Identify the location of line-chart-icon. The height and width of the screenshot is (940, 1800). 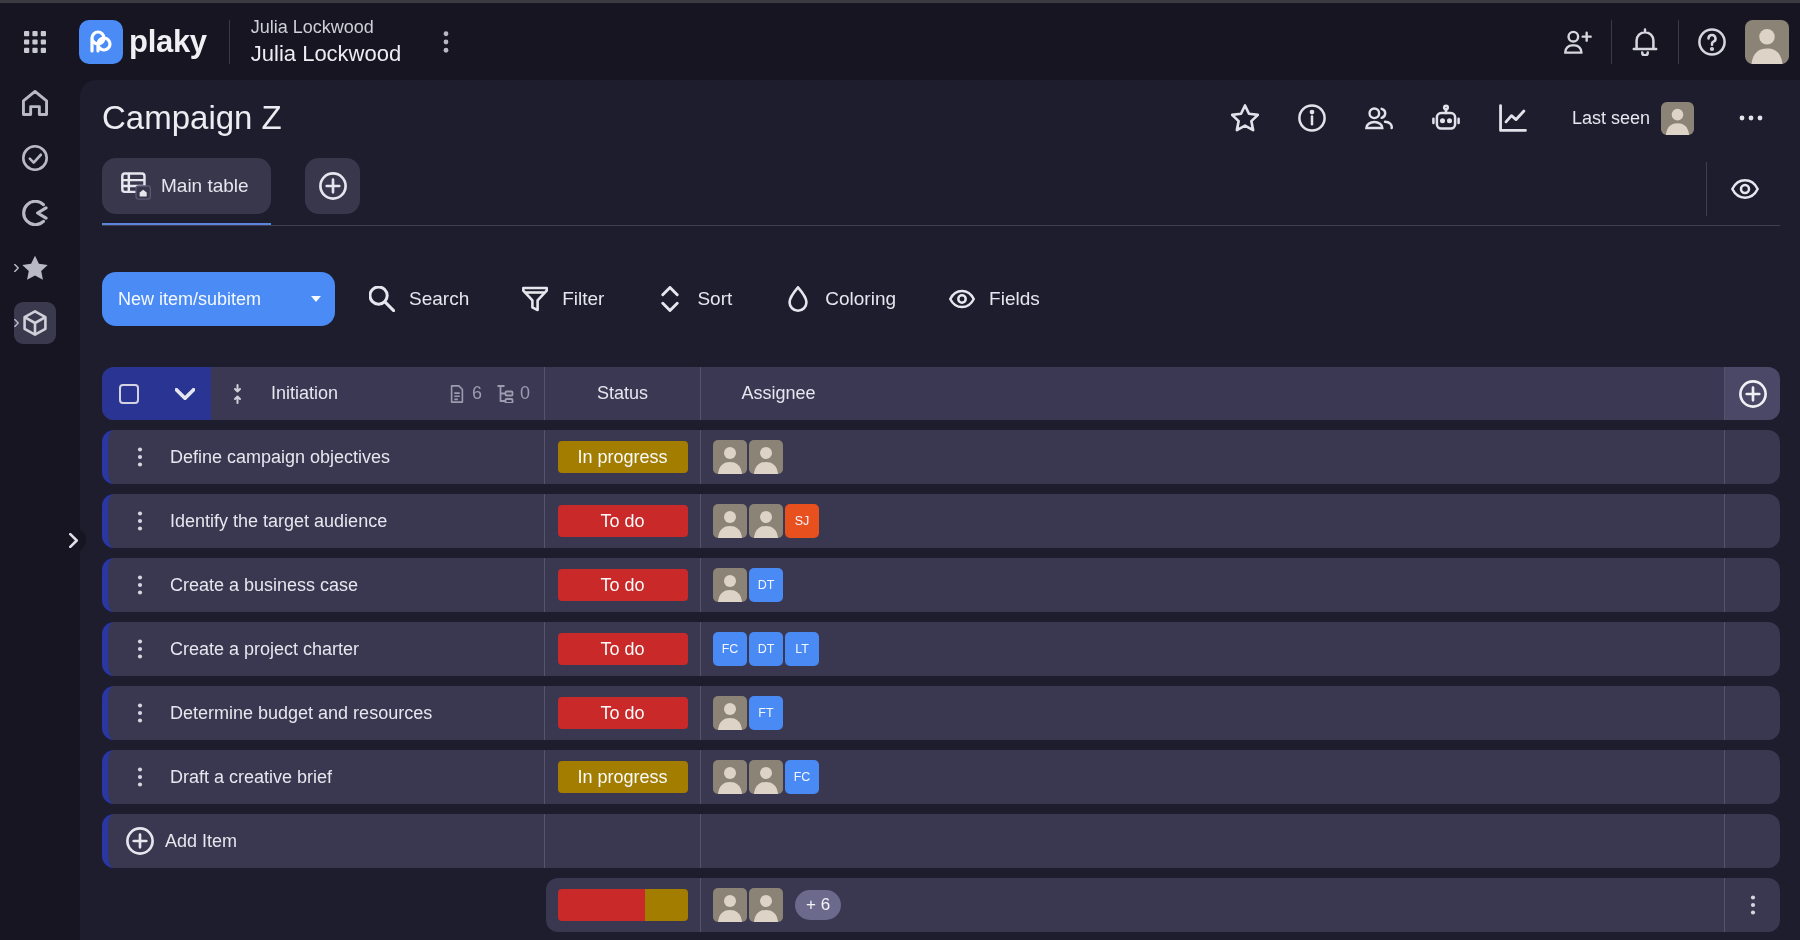
(1512, 118).